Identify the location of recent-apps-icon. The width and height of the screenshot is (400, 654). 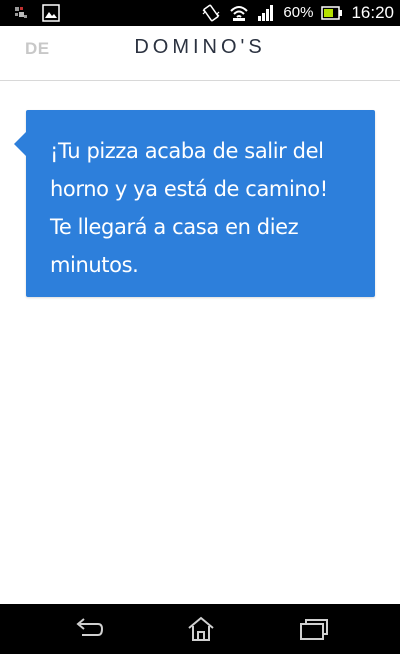
(314, 629).